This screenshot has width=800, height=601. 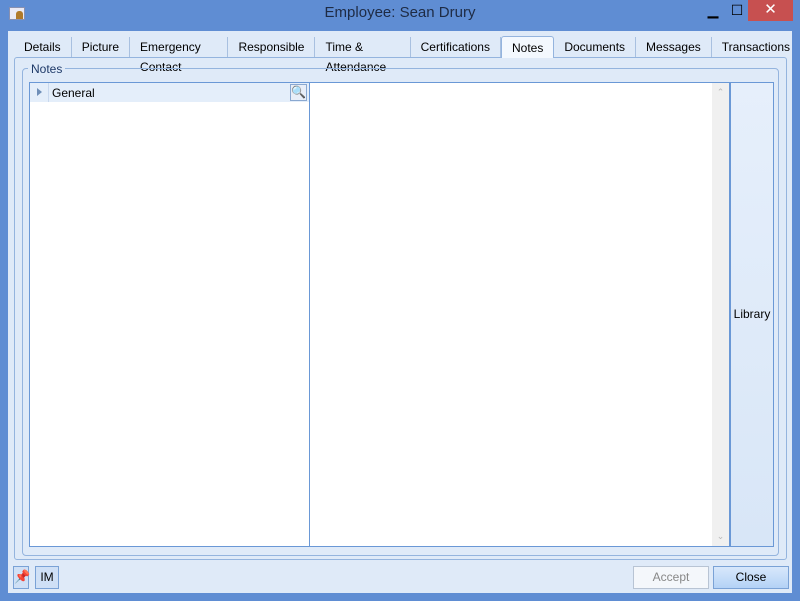 I want to click on im-button: IM, so click(x=47, y=577).